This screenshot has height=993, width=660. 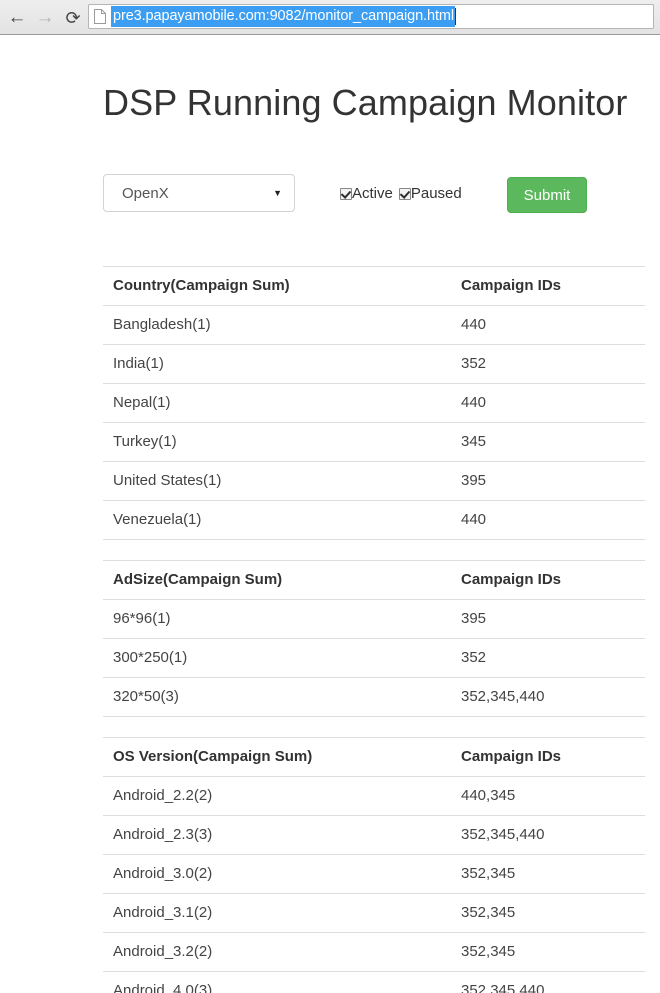 I want to click on checkbox-paused-box, so click(x=404, y=193).